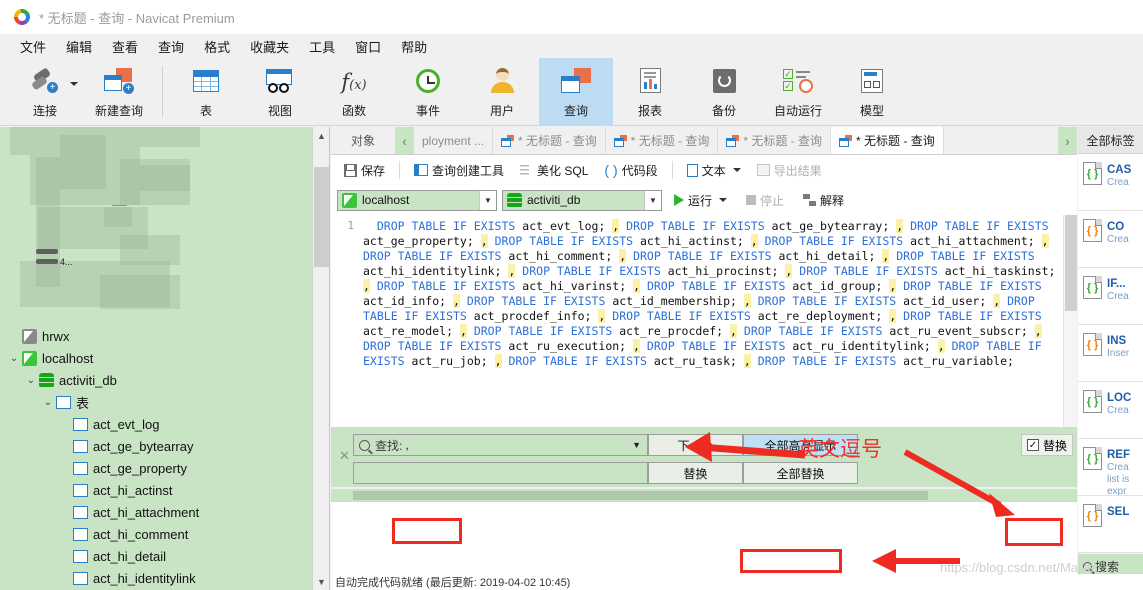 The height and width of the screenshot is (590, 1143). Describe the element at coordinates (269, 46) in the screenshot. I see `menu-item-收藏夹: 收藏夹` at that location.